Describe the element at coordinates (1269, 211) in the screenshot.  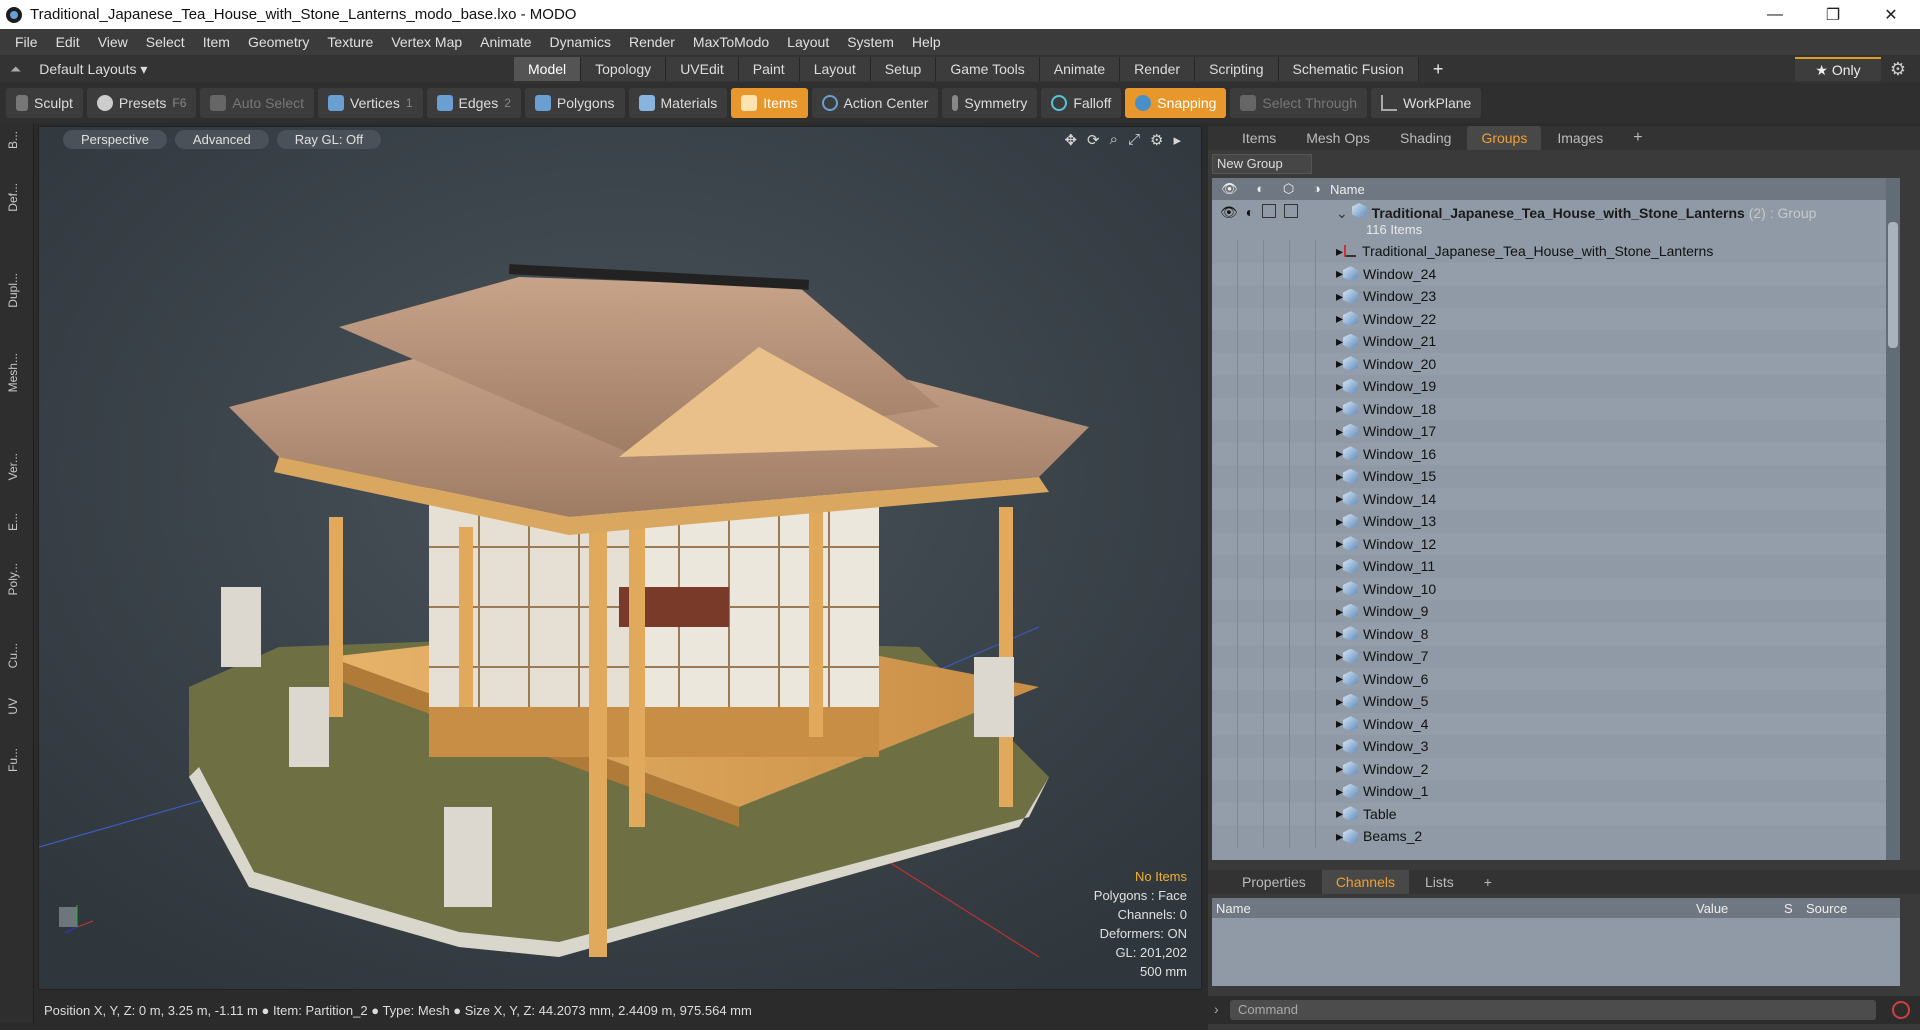
I see `select-toggle` at that location.